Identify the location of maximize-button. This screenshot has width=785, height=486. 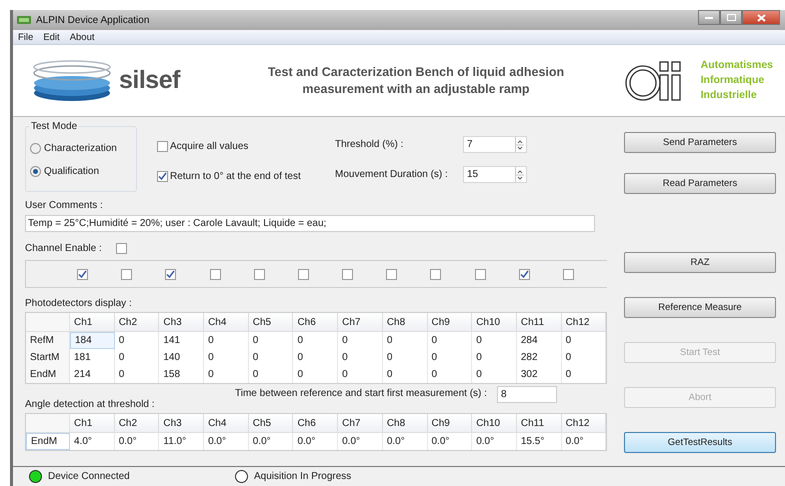
(731, 17).